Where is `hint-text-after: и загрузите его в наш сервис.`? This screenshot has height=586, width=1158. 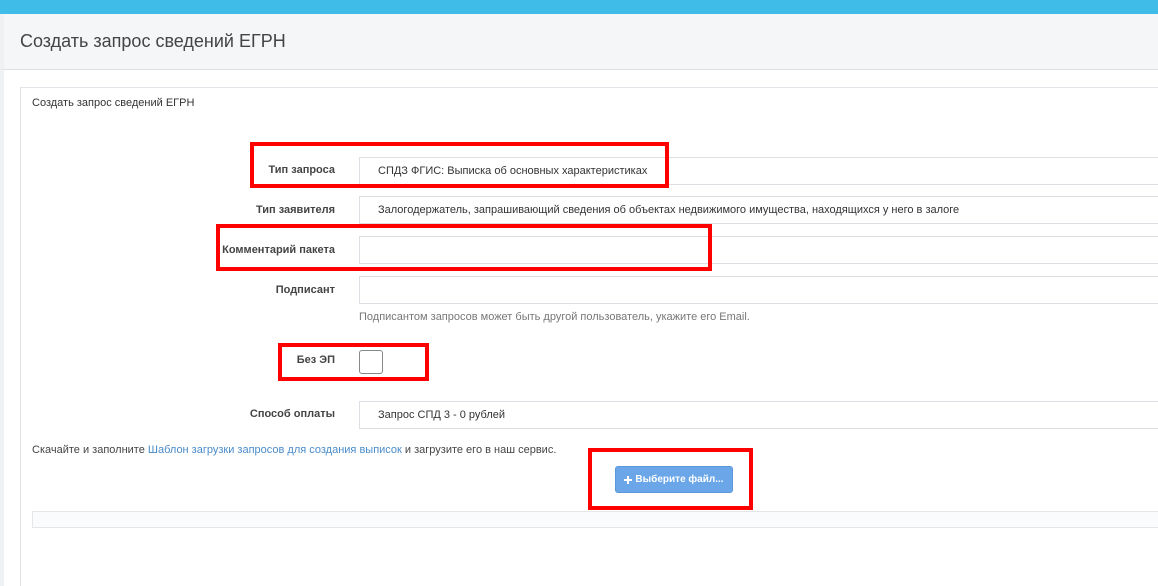
hint-text-after: и загрузите его в наш сервис. is located at coordinates (479, 450).